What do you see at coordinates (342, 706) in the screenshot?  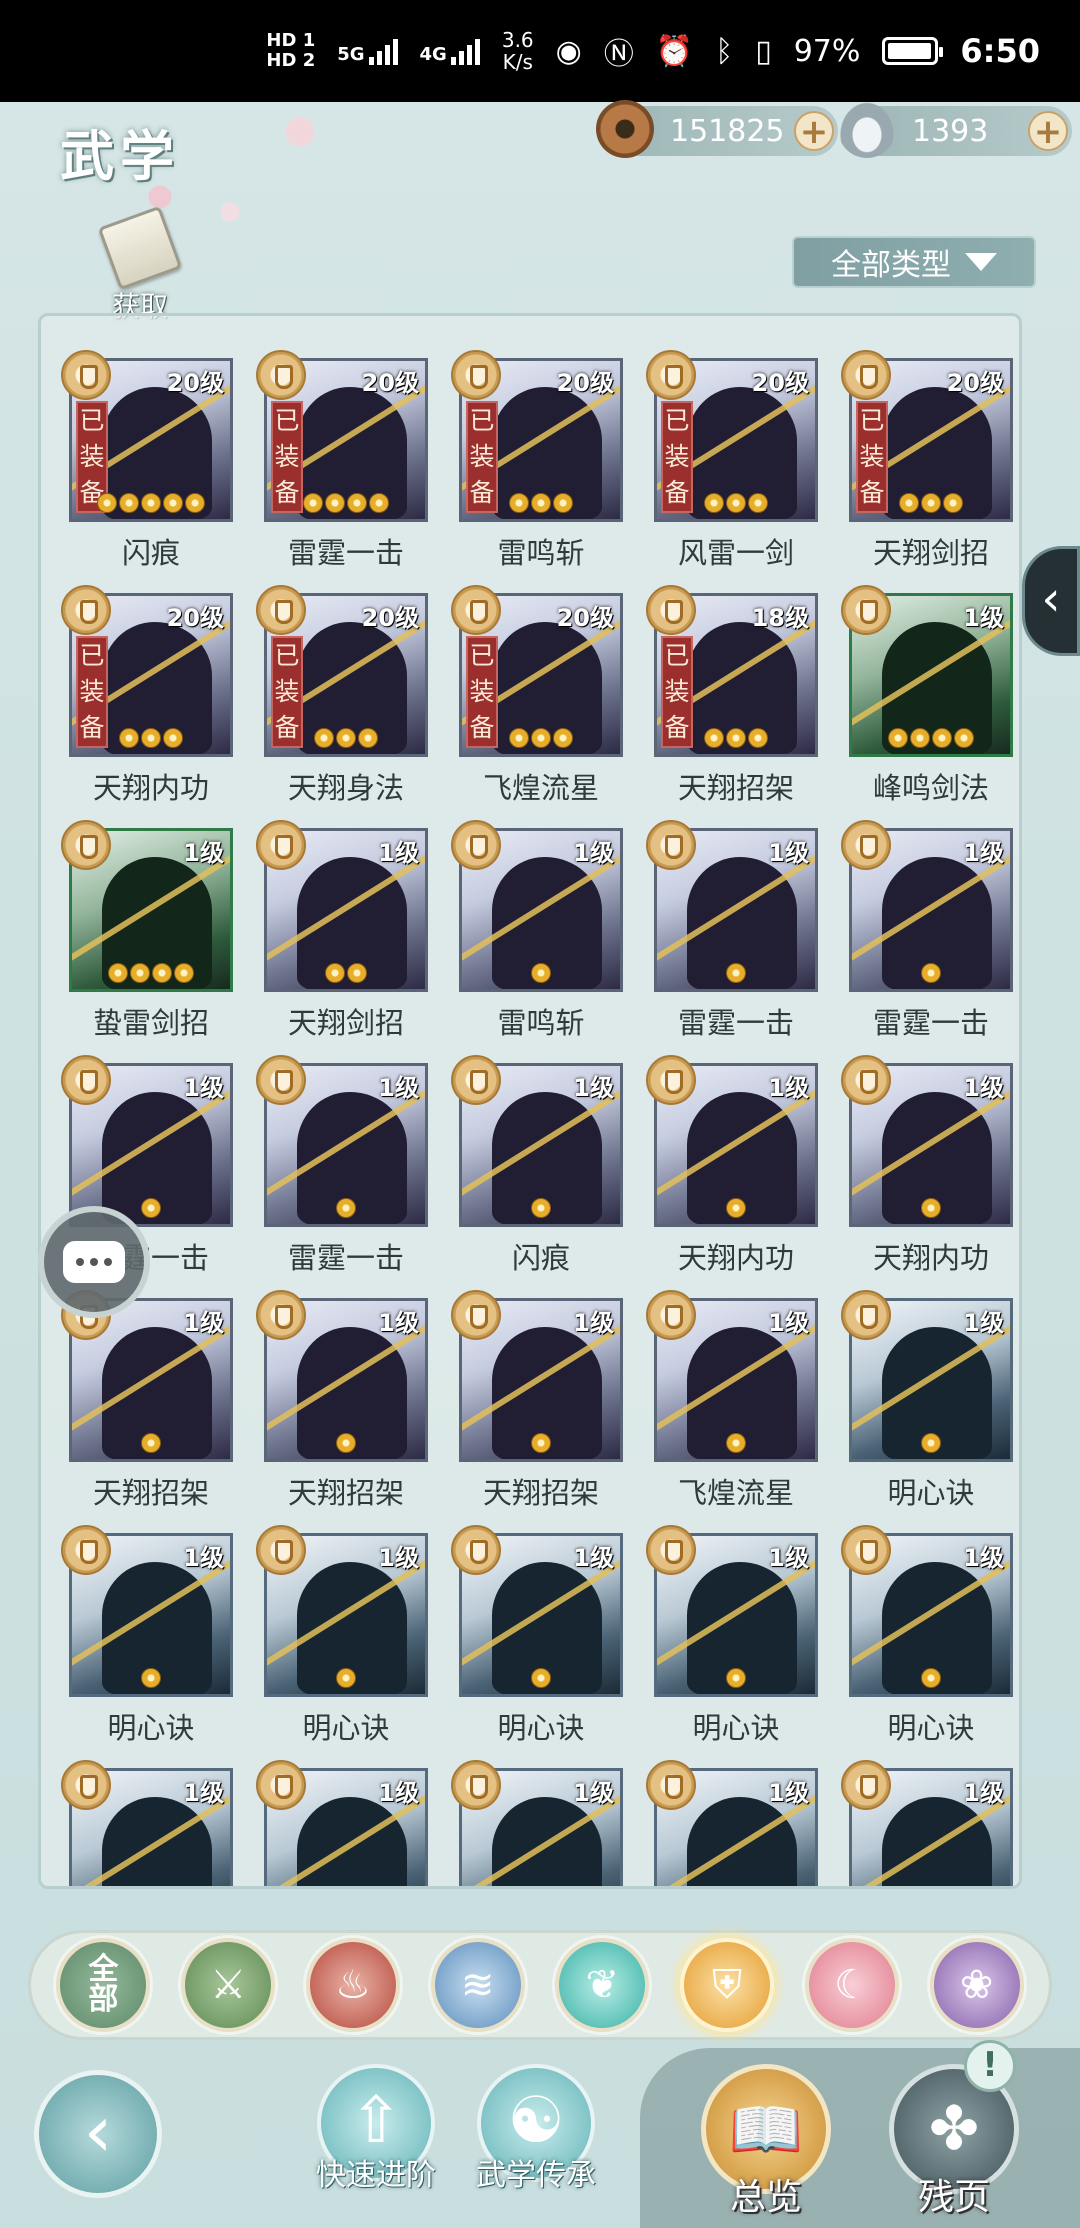 I see `skill-card: 20级已装备天翔身法` at bounding box center [342, 706].